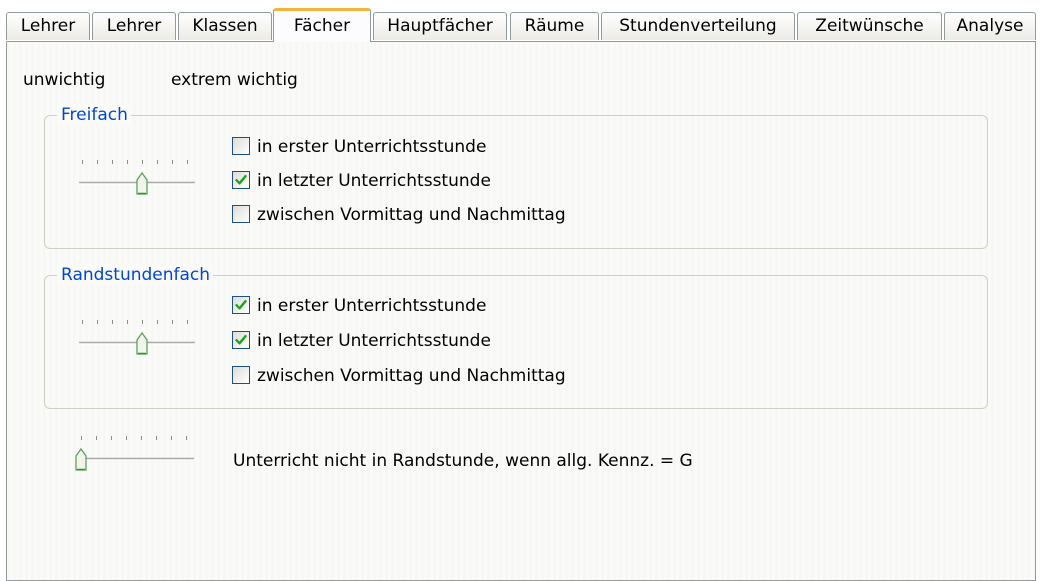 Image resolution: width=1042 pixels, height=581 pixels. What do you see at coordinates (234, 80) in the screenshot?
I see `scale-high-label: extrem wichtig` at bounding box center [234, 80].